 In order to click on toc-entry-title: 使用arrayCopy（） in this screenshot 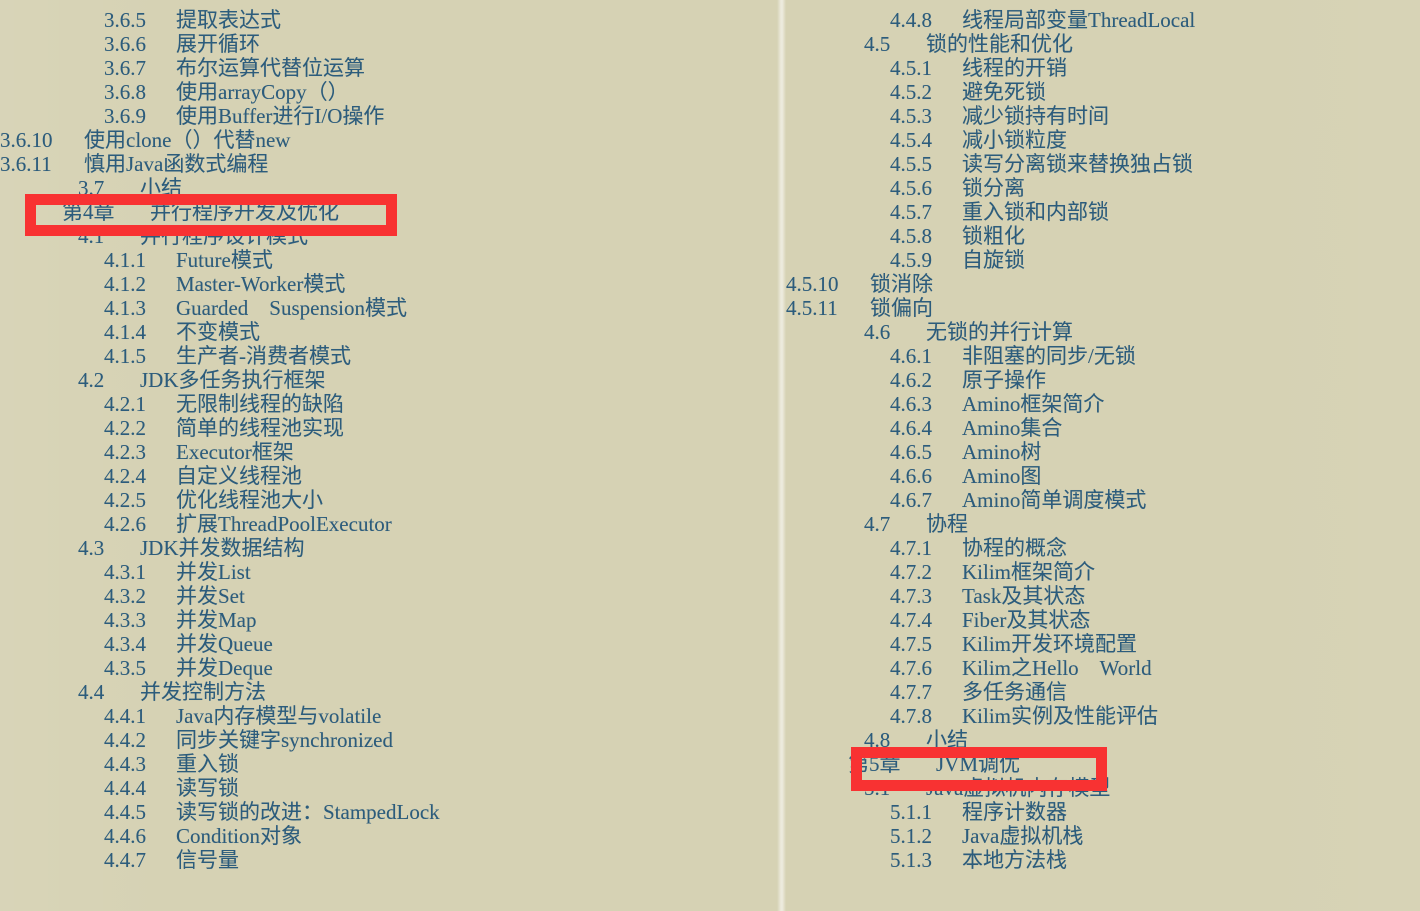, I will do `click(262, 92)`.